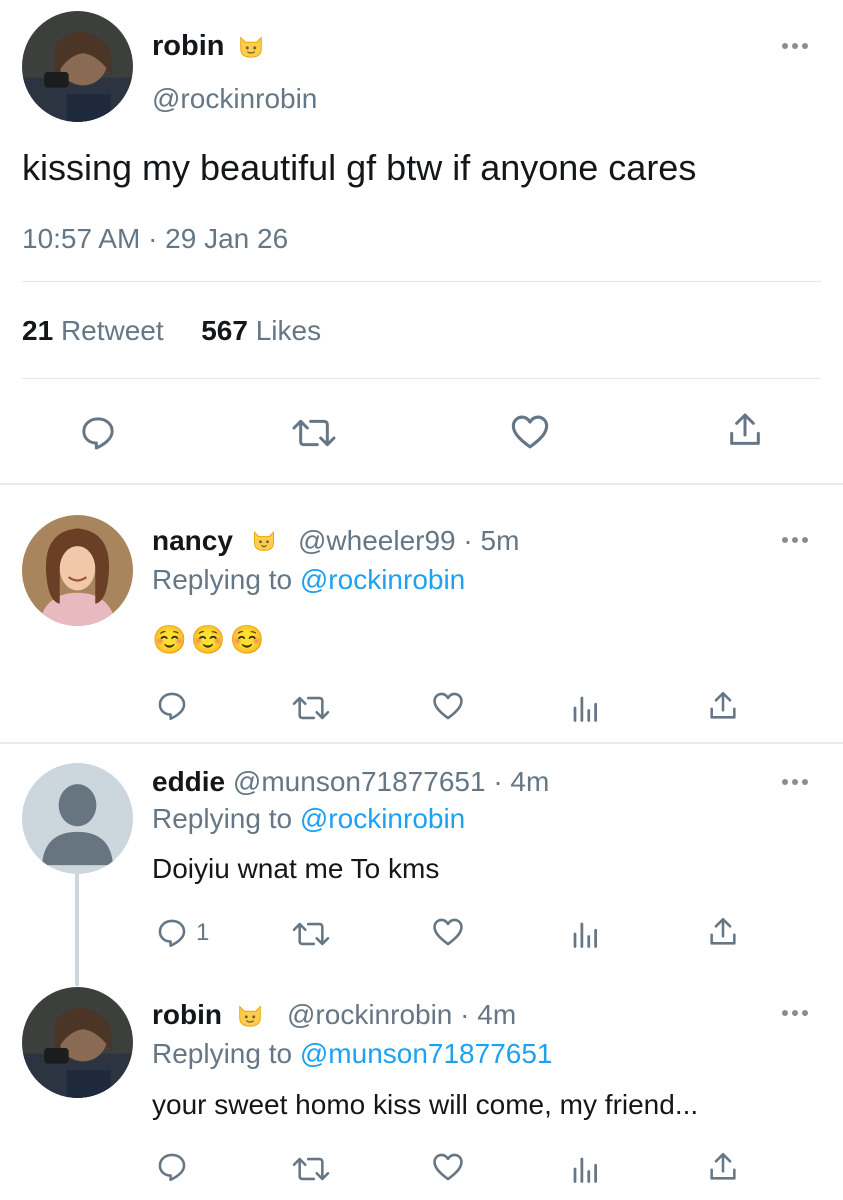  Describe the element at coordinates (37, 330) in the screenshot. I see `retweet-count: 21` at that location.